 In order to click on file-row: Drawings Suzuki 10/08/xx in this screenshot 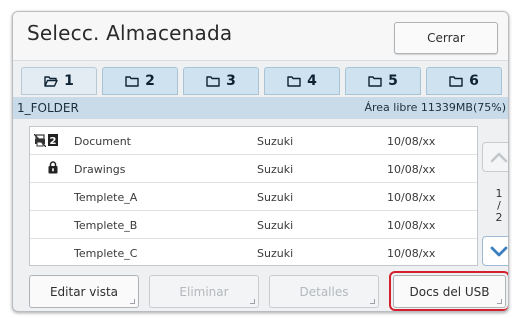, I will do `click(253, 169)`.